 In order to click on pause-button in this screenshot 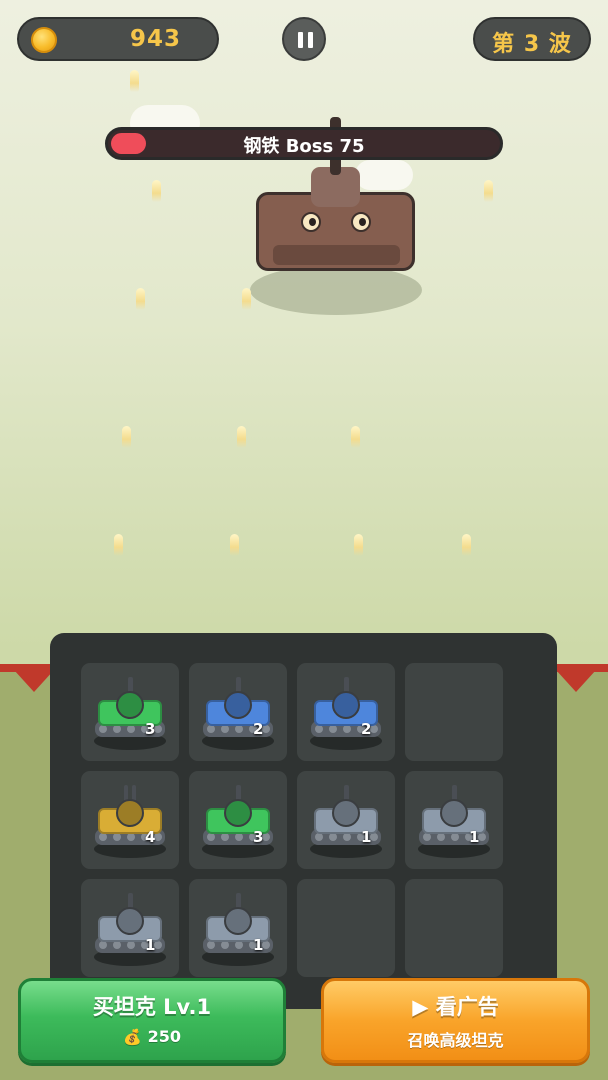, I will do `click(304, 39)`.